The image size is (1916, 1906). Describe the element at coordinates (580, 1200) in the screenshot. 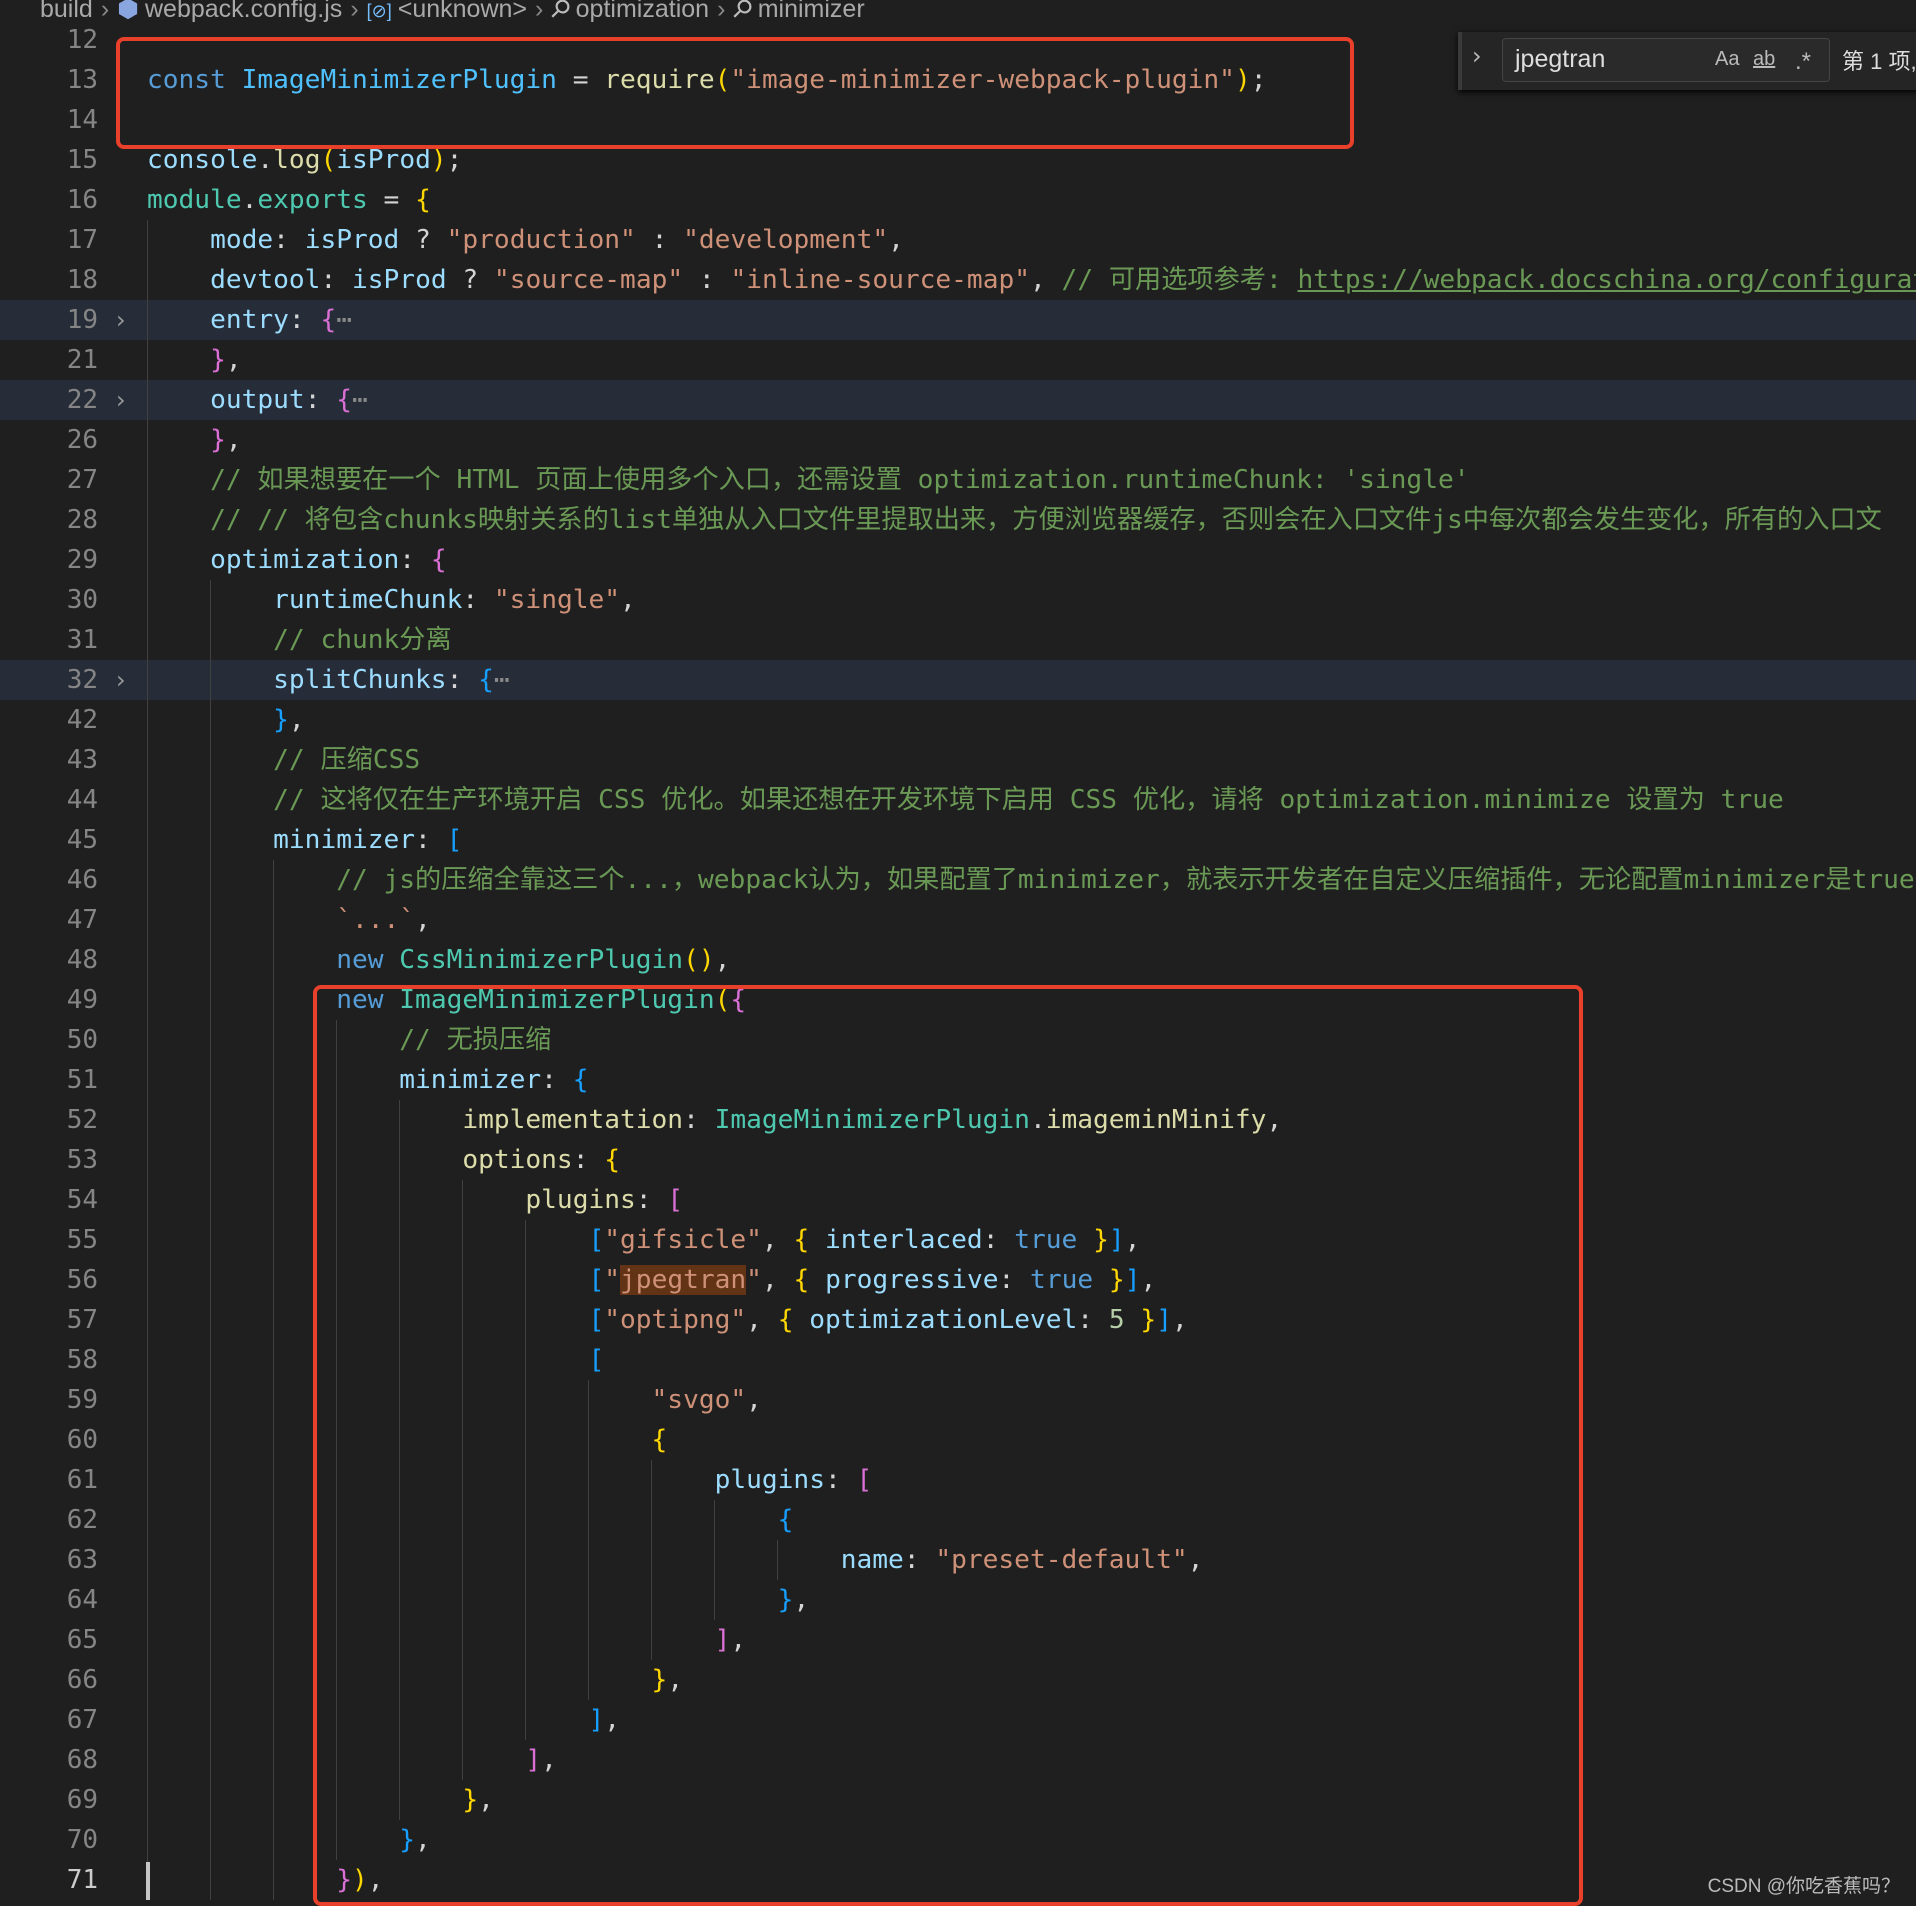

I see `code-token: plugins` at that location.